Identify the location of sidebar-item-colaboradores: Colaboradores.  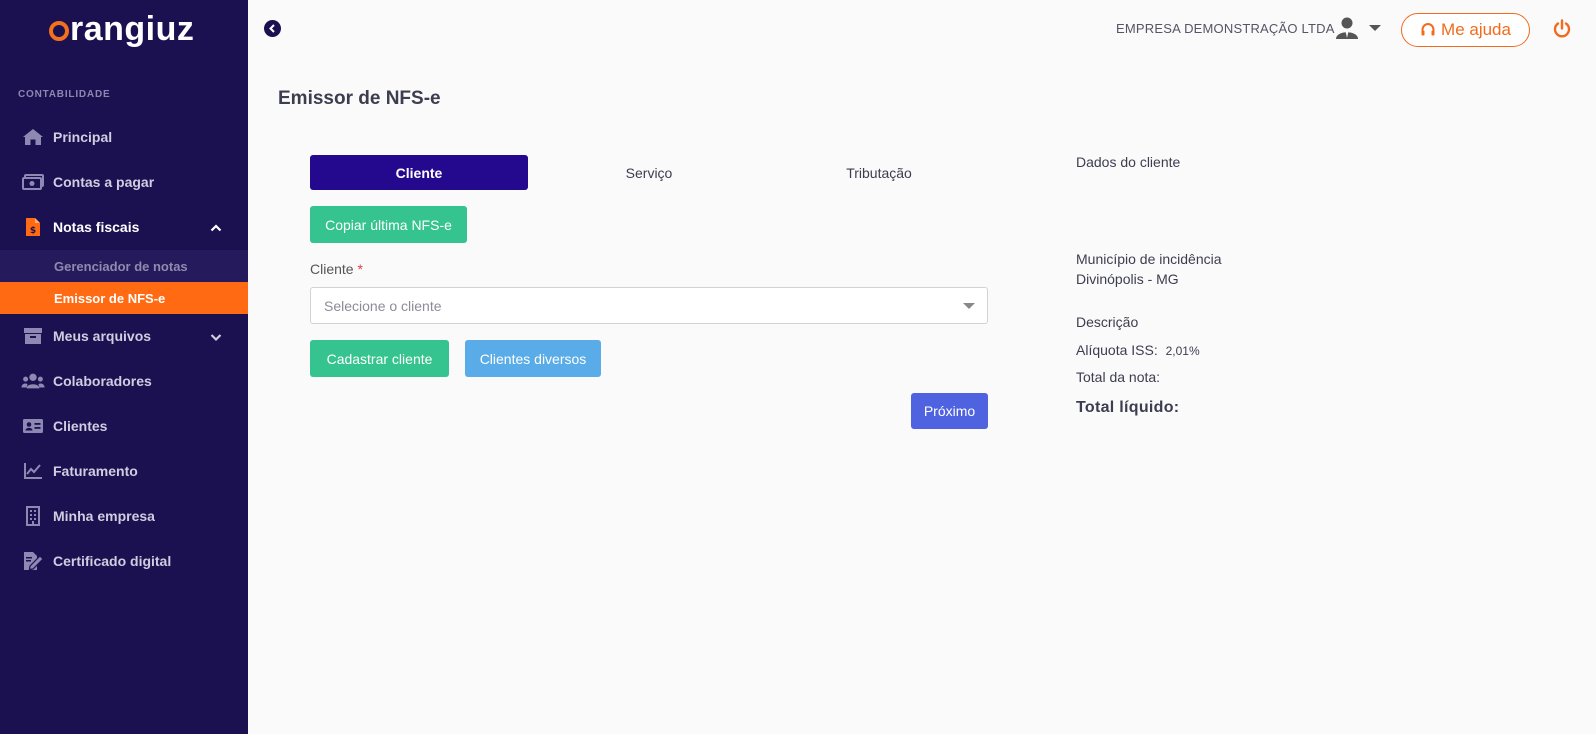
(124, 381).